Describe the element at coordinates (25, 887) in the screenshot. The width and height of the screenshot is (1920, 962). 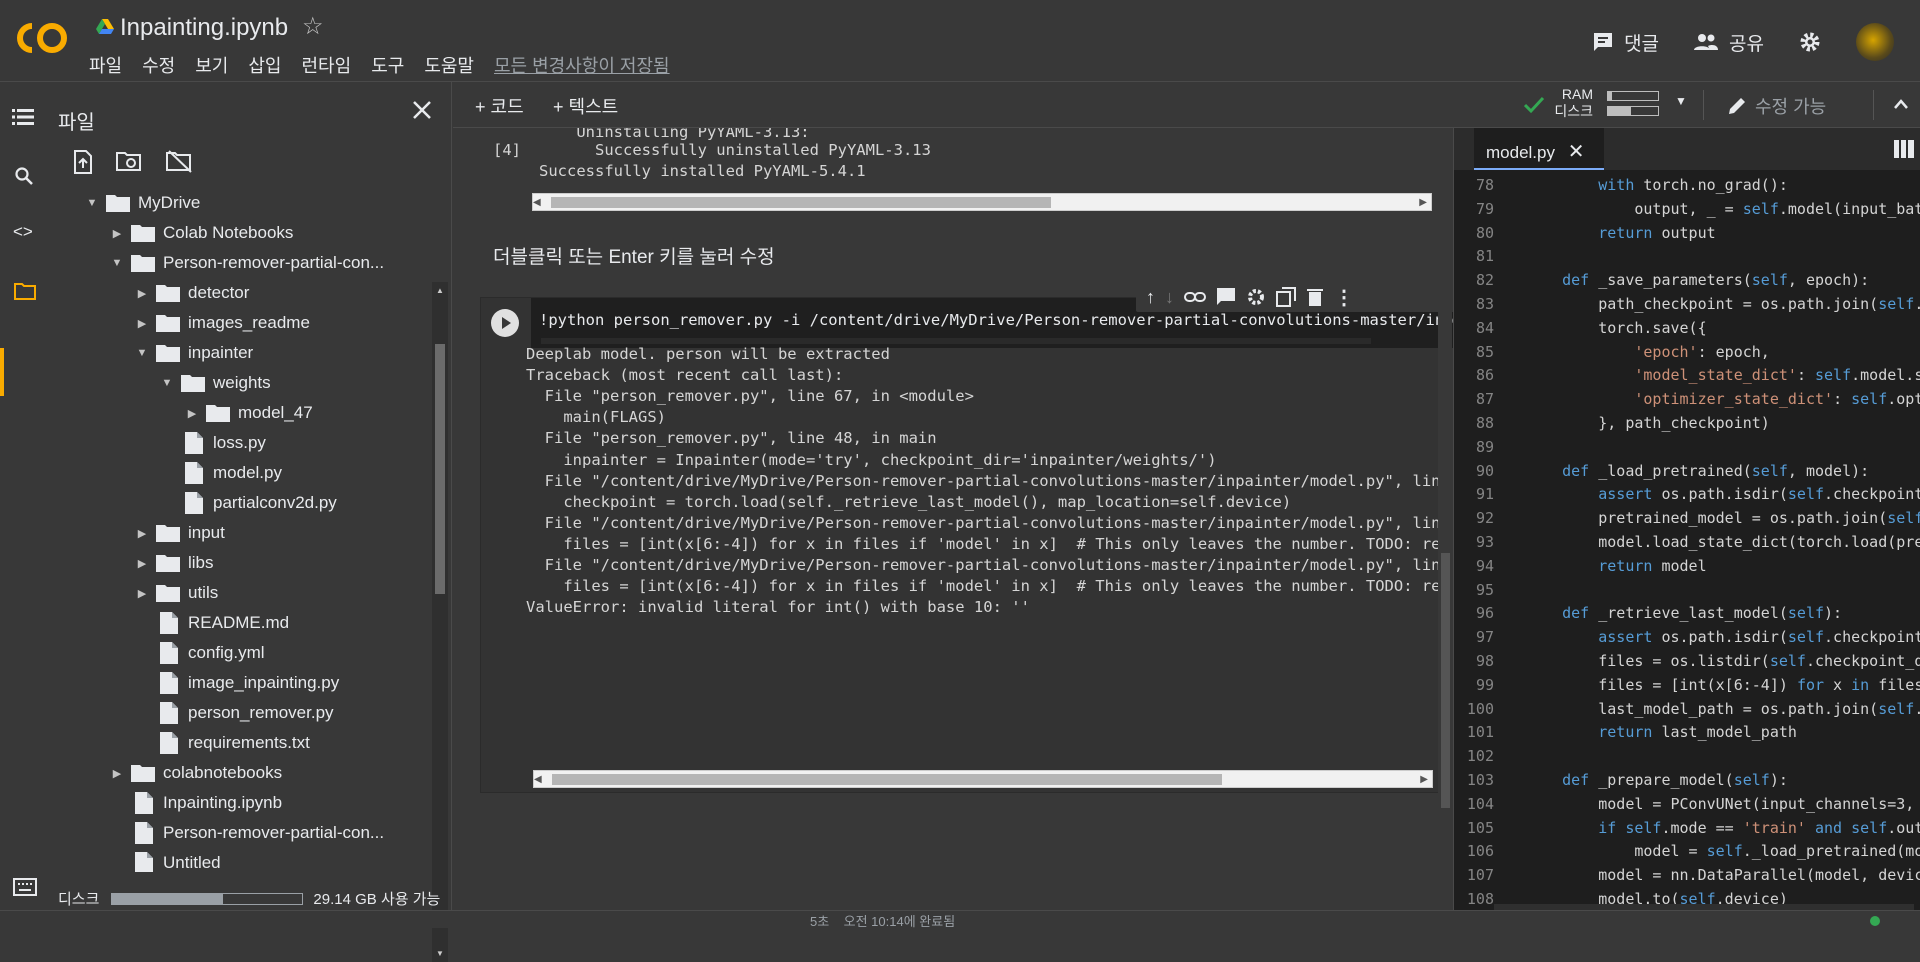
I see `terminal-icon` at that location.